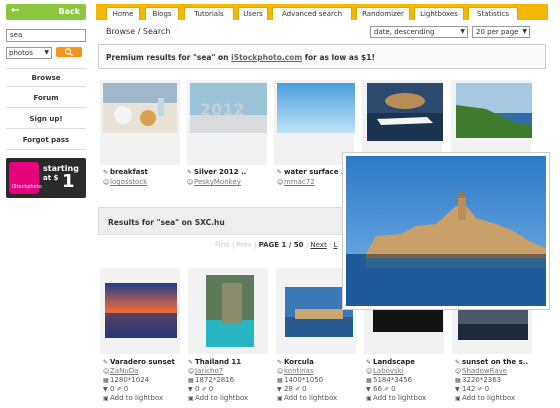  Describe the element at coordinates (318, 245) in the screenshot. I see `pager-next: Next` at that location.